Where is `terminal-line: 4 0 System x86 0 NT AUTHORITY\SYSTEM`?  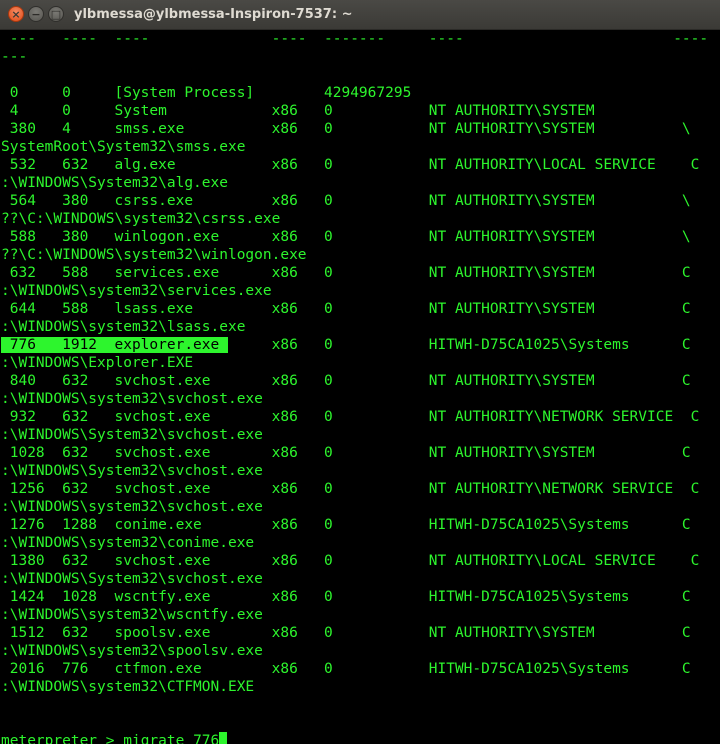 terminal-line: 4 0 System x86 0 NT AUTHORITY\SYSTEM is located at coordinates (298, 111).